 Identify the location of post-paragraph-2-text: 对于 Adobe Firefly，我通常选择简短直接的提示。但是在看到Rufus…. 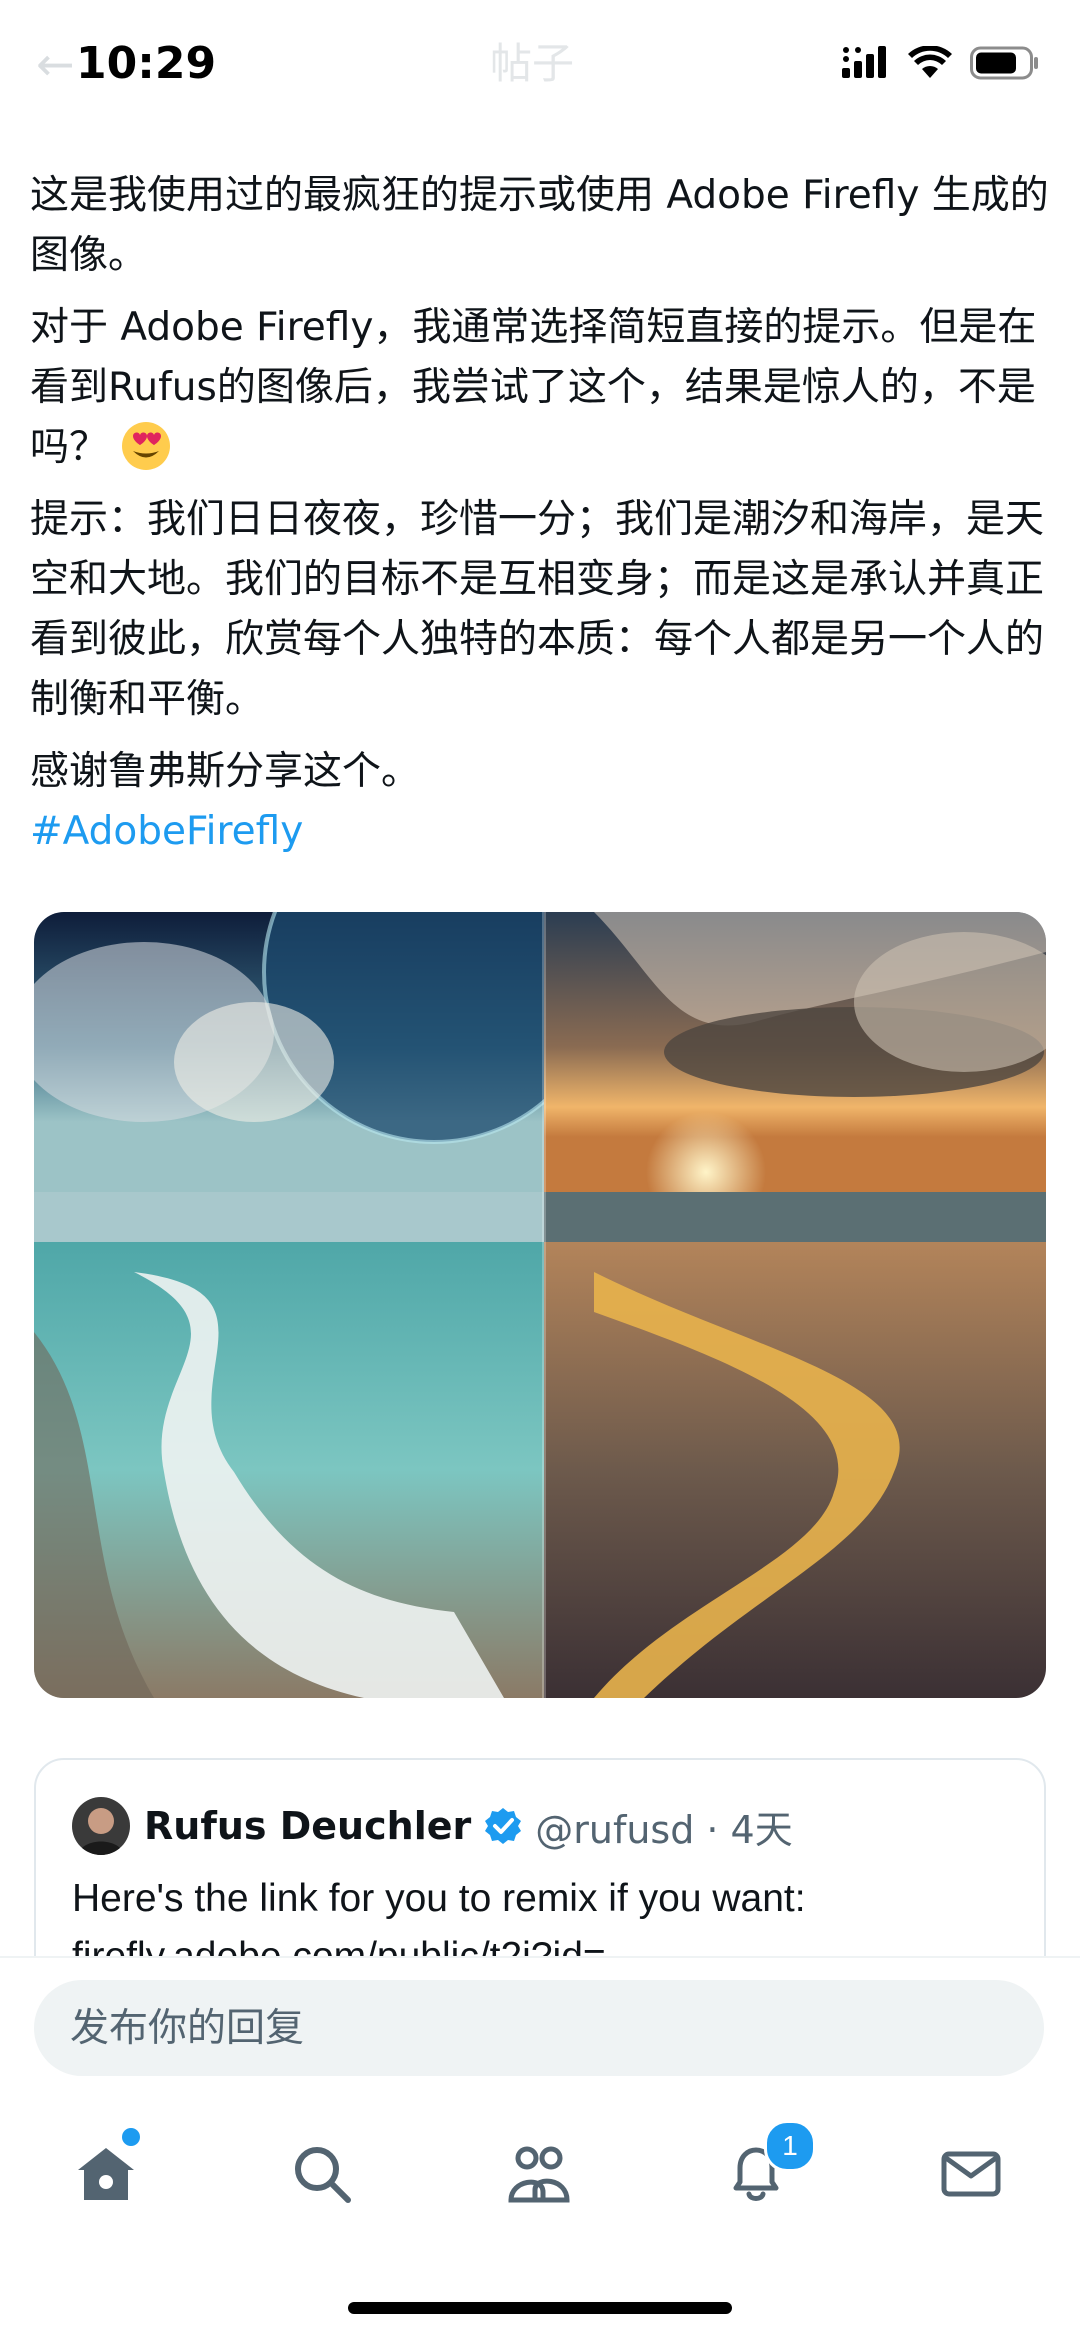
(533, 387).